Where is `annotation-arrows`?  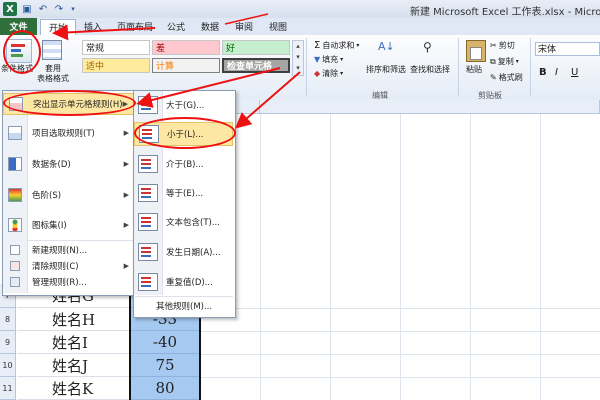 annotation-arrows is located at coordinates (176, 71).